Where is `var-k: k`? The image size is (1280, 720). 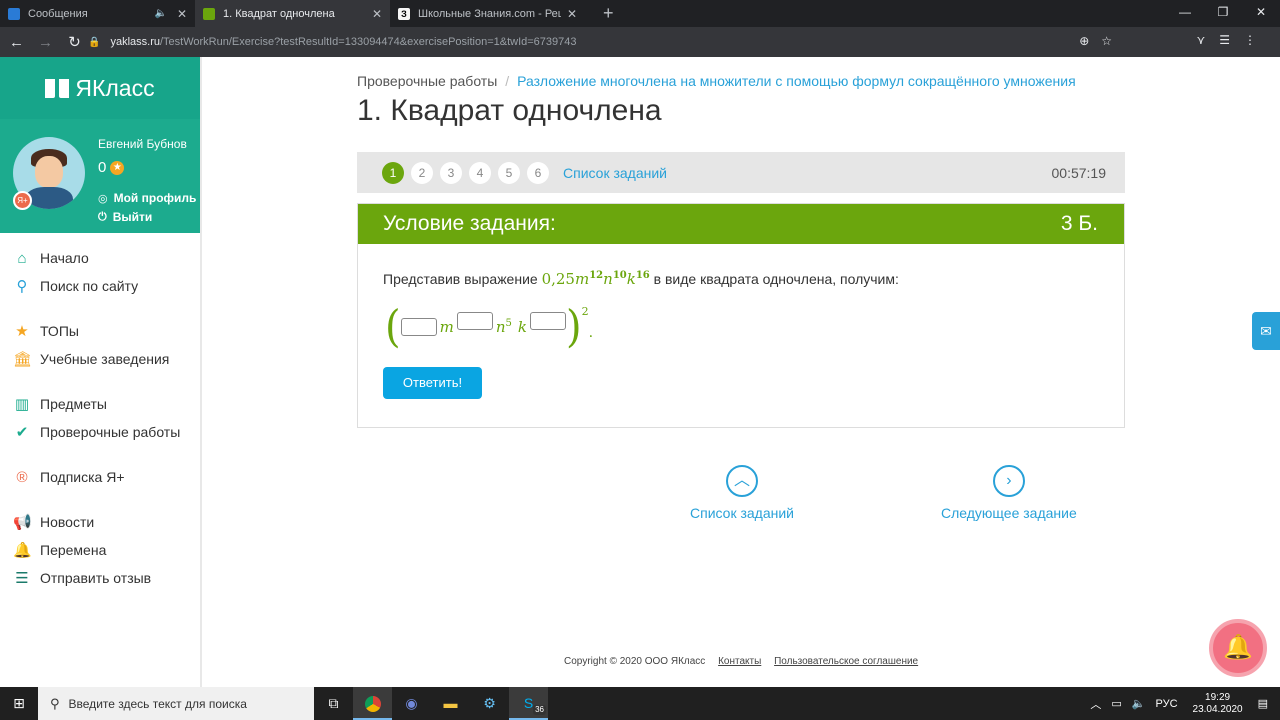 var-k: k is located at coordinates (522, 327).